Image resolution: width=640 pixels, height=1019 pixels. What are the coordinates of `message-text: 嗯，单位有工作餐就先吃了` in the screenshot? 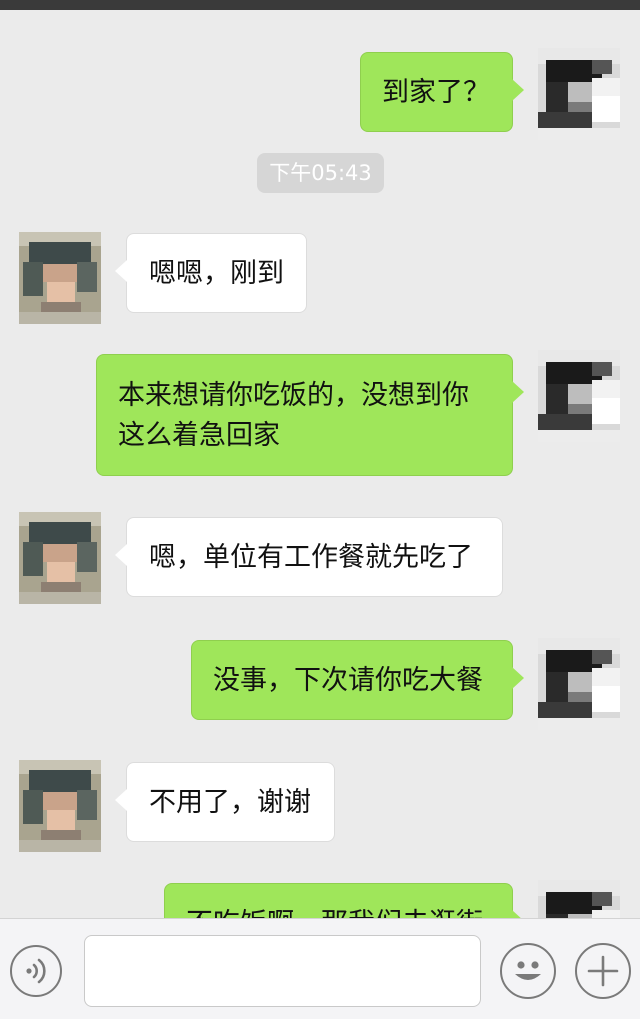 It's located at (311, 557).